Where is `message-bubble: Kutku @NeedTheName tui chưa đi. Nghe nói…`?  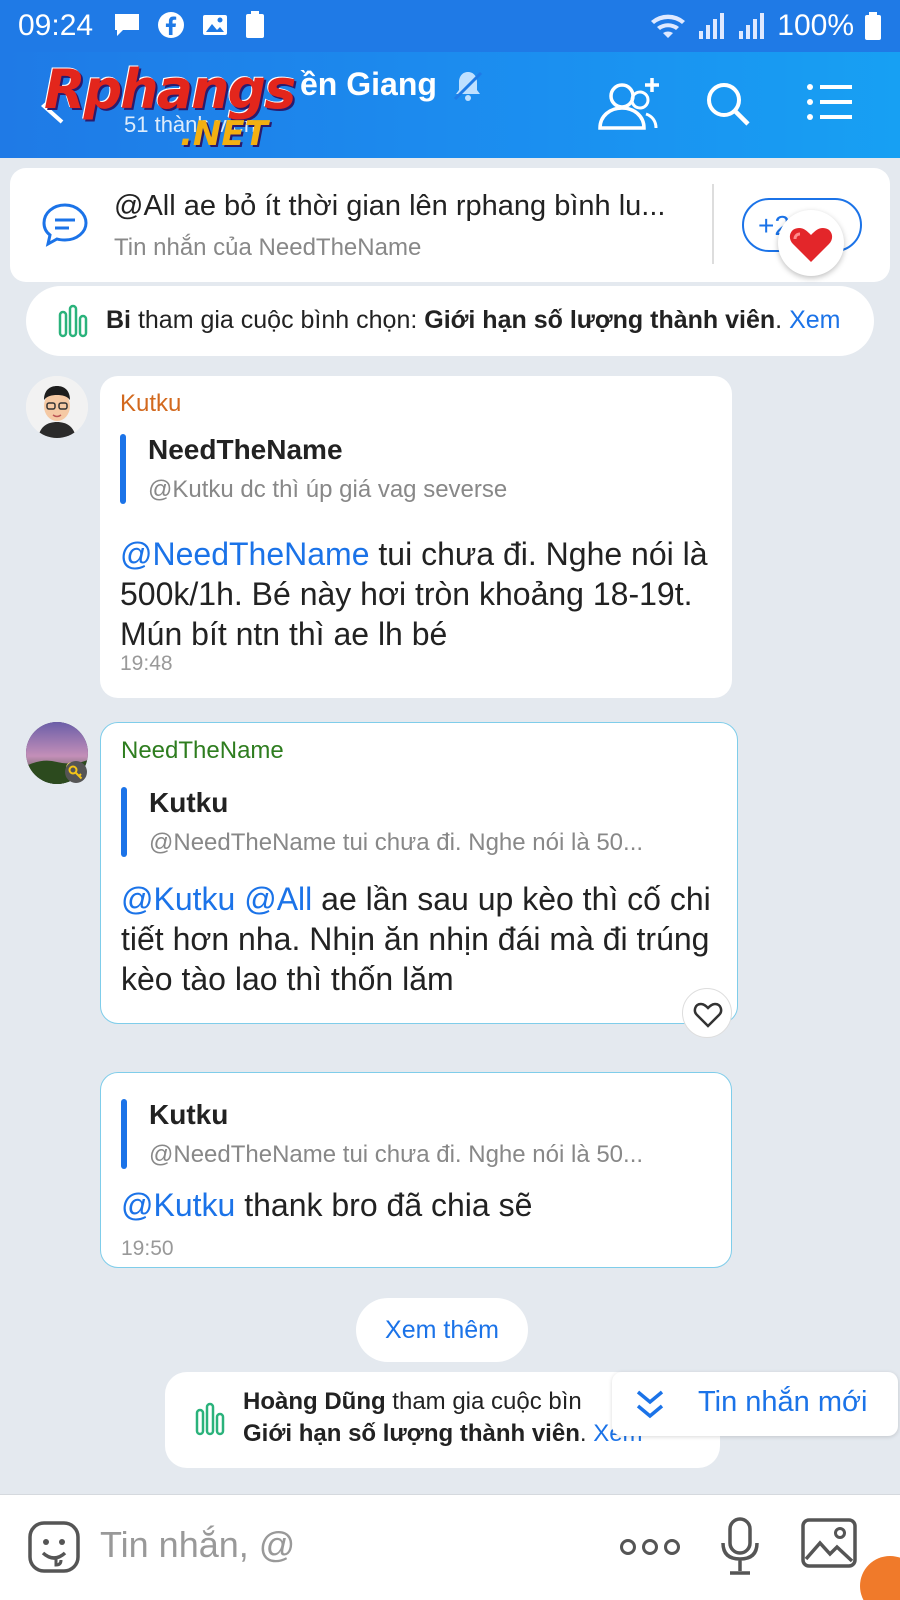
message-bubble: Kutku @NeedTheName tui chưa đi. Nghe nói… is located at coordinates (416, 1170).